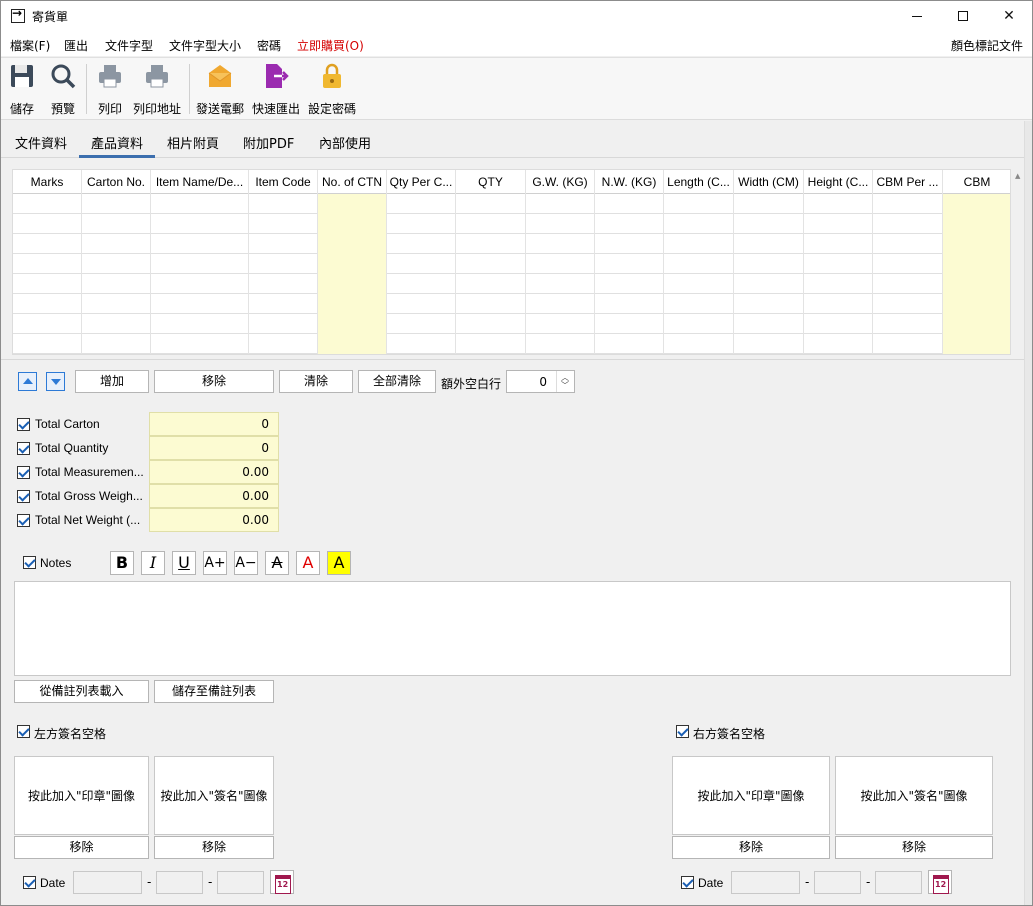 This screenshot has width=1033, height=906. What do you see at coordinates (987, 45) in the screenshot?
I see `menu-color-doc: 顏色標記文件` at bounding box center [987, 45].